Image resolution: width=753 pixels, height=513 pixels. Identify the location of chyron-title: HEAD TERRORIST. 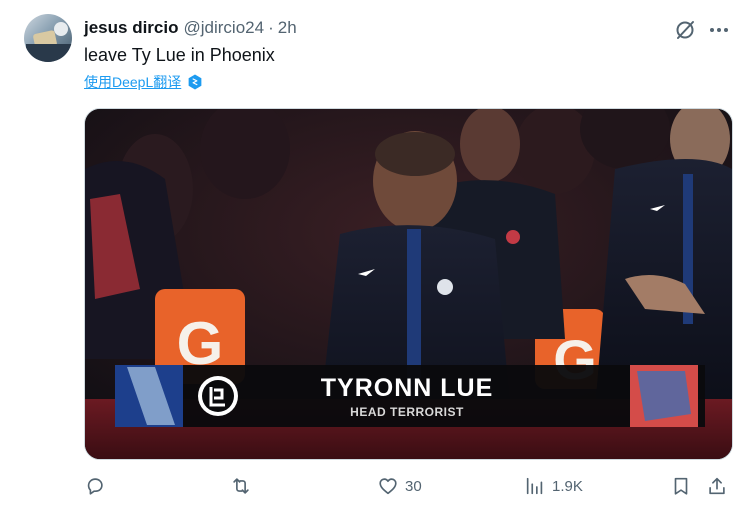
(407, 412).